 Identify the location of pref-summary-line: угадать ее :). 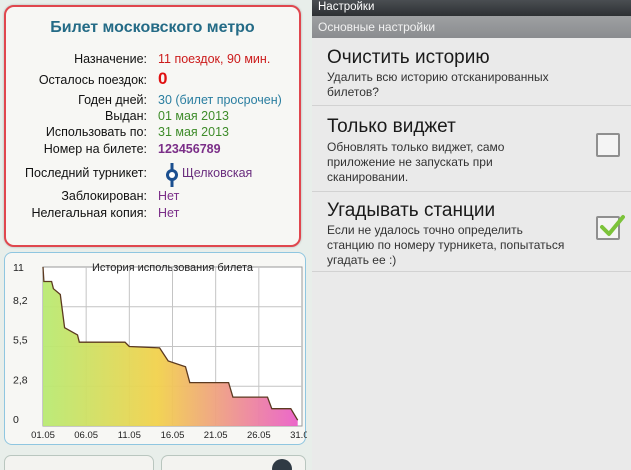
(362, 260).